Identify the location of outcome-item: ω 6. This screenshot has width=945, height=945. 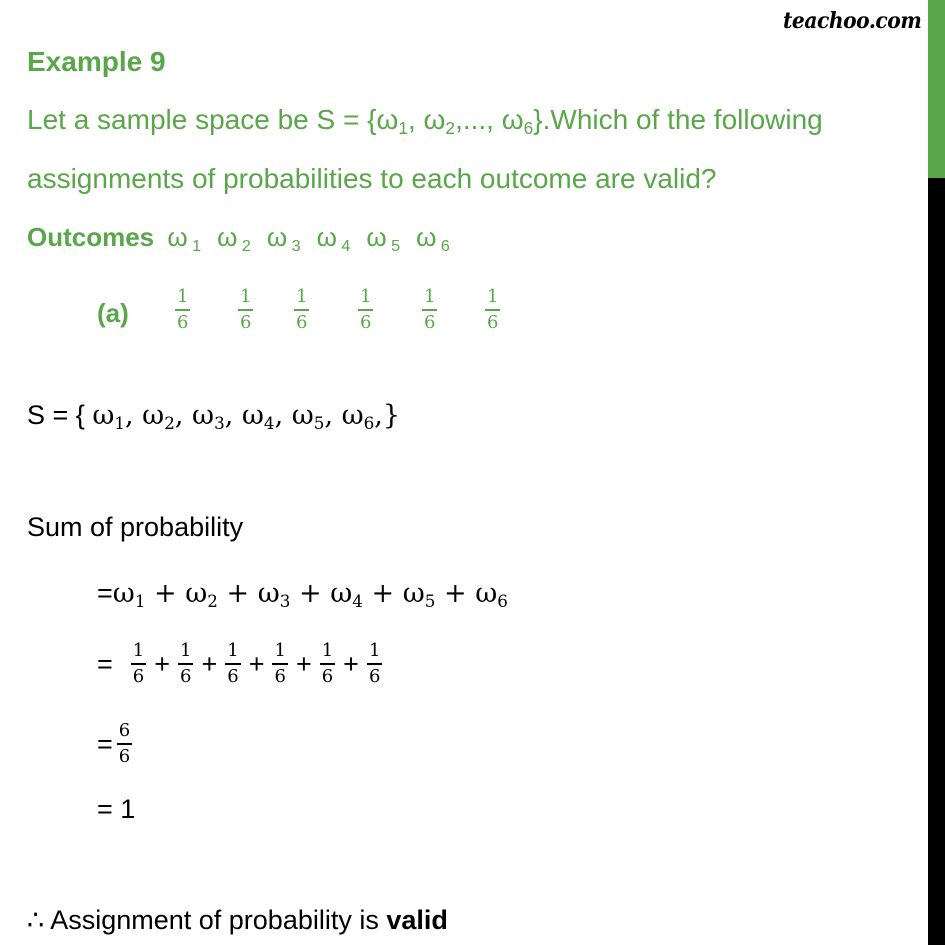
(433, 238).